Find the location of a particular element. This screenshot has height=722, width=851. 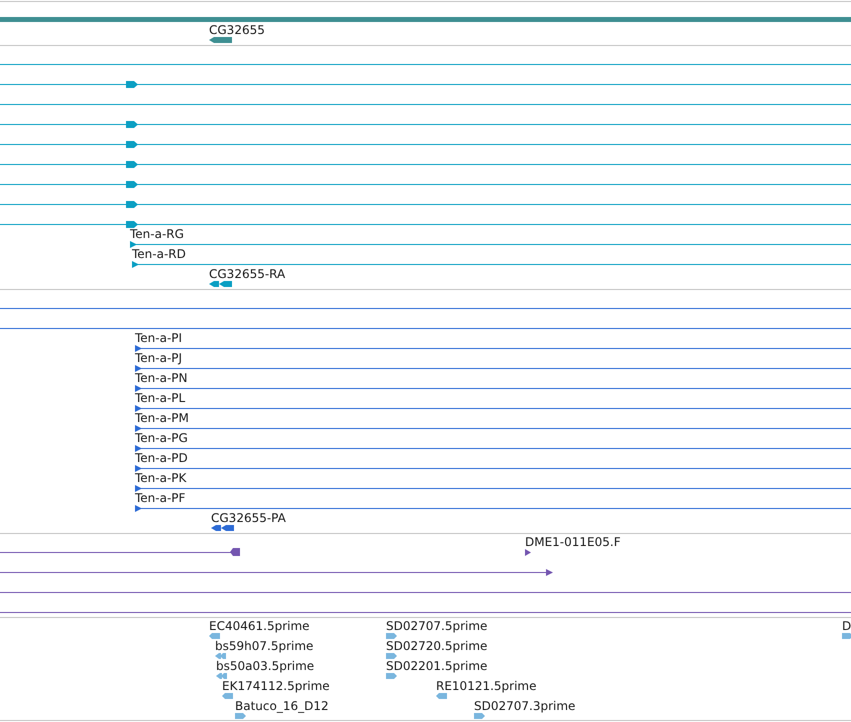

feature-label: bs59h07.5prime is located at coordinates (264, 646).